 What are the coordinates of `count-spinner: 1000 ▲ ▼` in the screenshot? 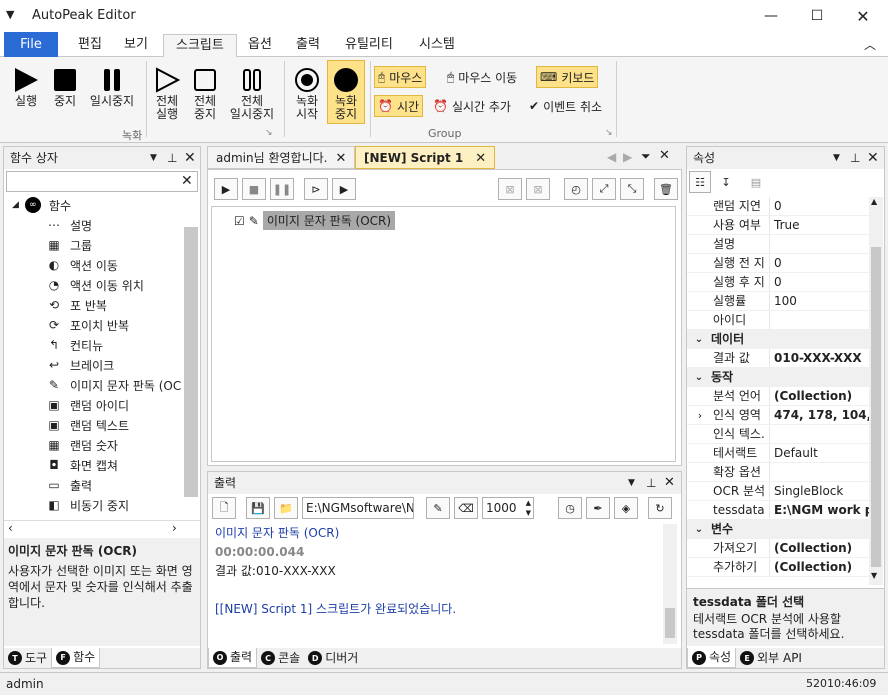 It's located at (508, 508).